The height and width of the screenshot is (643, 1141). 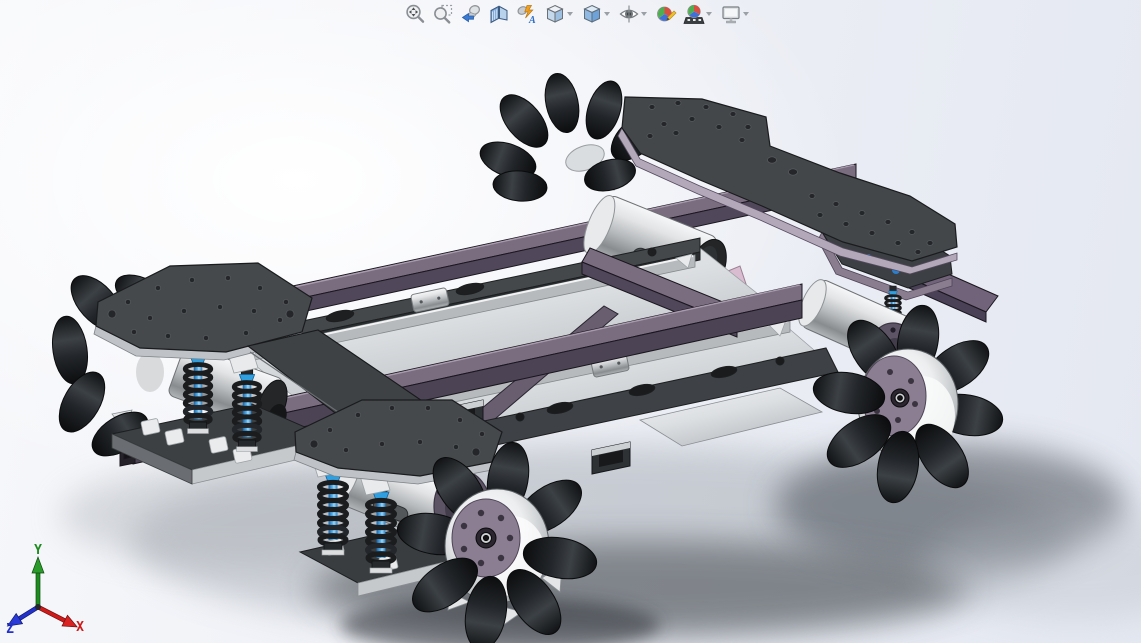 I want to click on view-orientation-group, so click(x=559, y=14).